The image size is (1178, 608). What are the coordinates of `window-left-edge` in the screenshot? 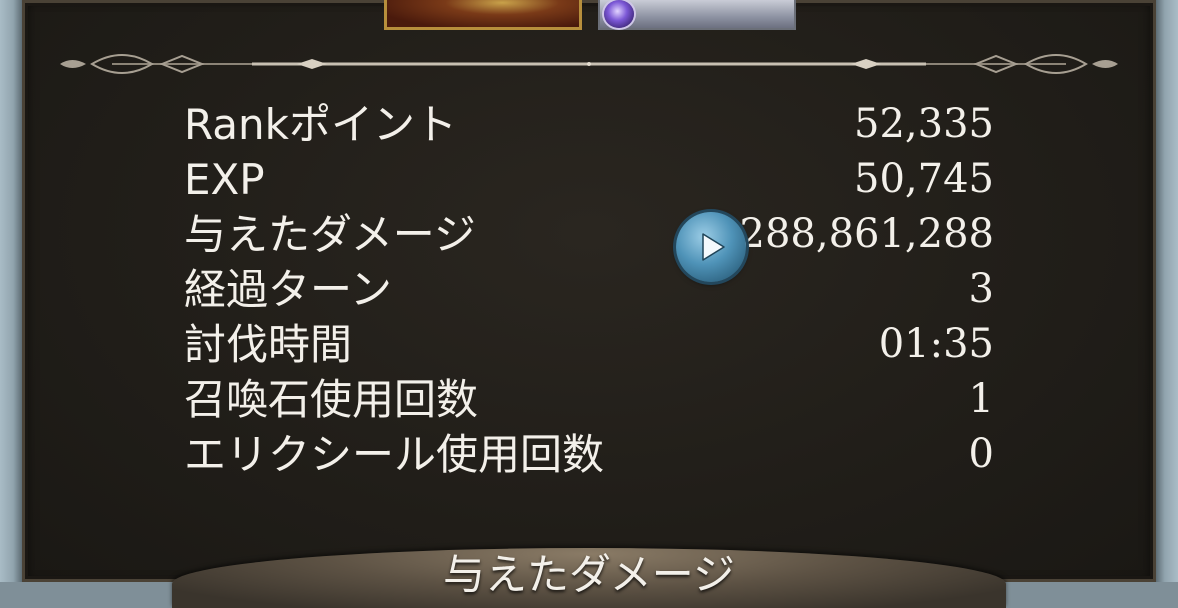 It's located at (11, 291).